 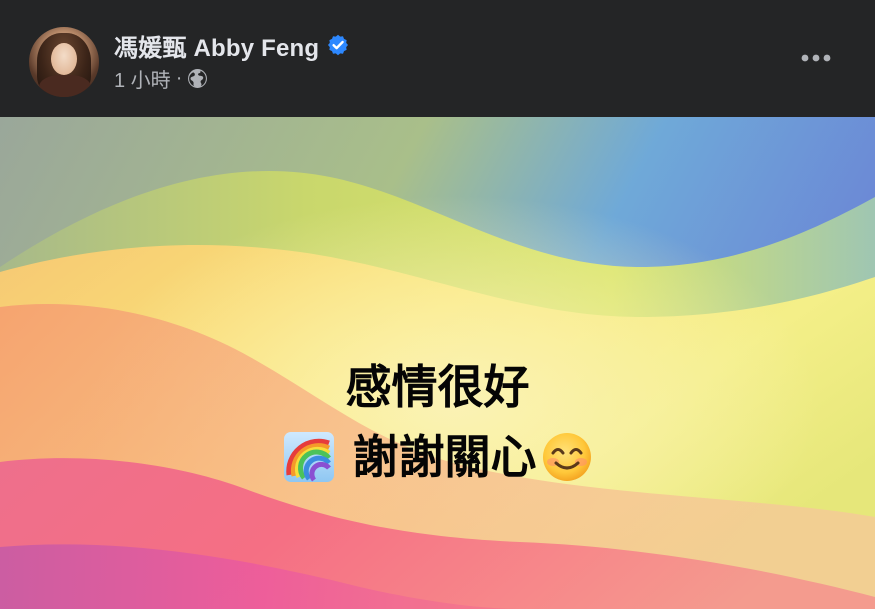 I want to click on more-options-icon, so click(x=816, y=58).